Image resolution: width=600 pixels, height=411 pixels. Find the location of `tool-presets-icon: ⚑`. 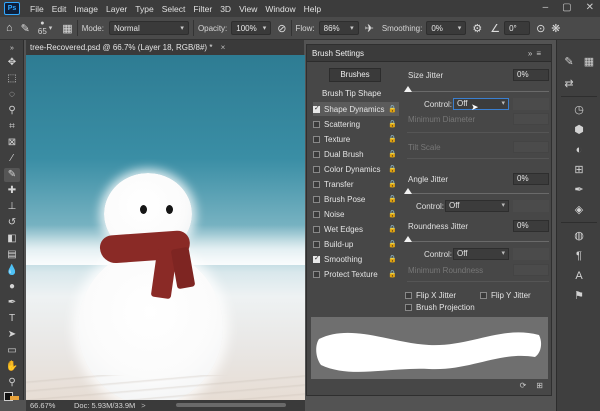

tool-presets-icon: ⚑ is located at coordinates (579, 296).